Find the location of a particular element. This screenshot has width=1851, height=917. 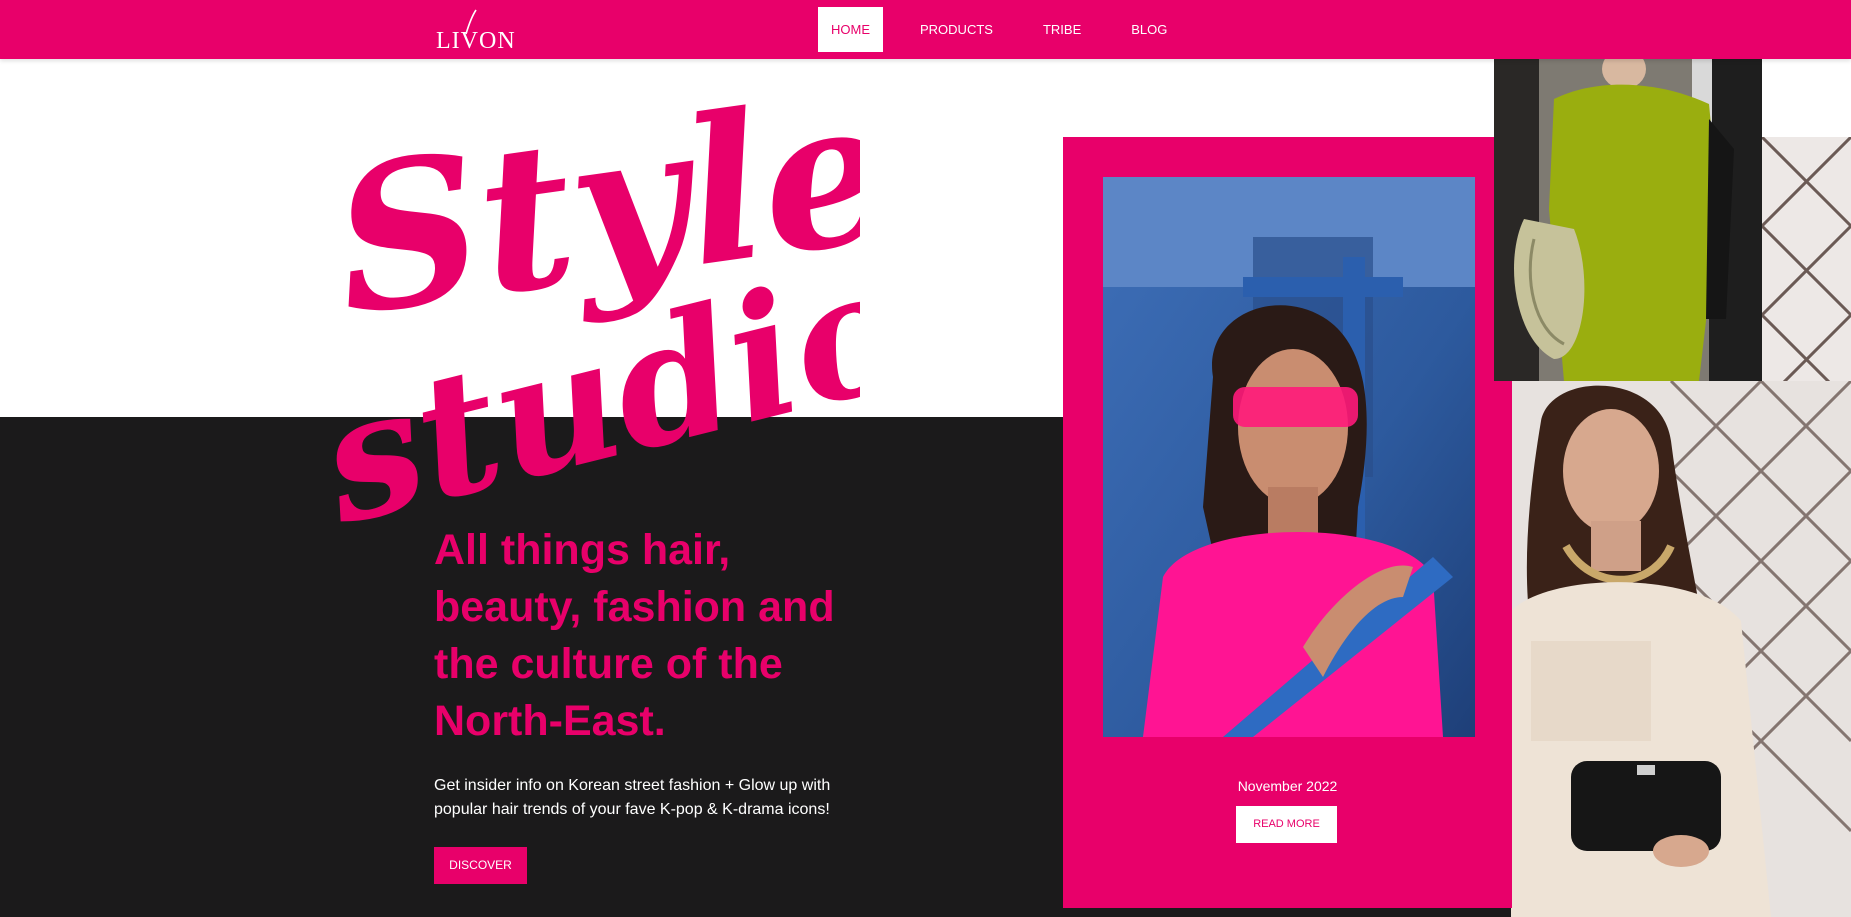

discover-button: DISCOVER is located at coordinates (480, 865).